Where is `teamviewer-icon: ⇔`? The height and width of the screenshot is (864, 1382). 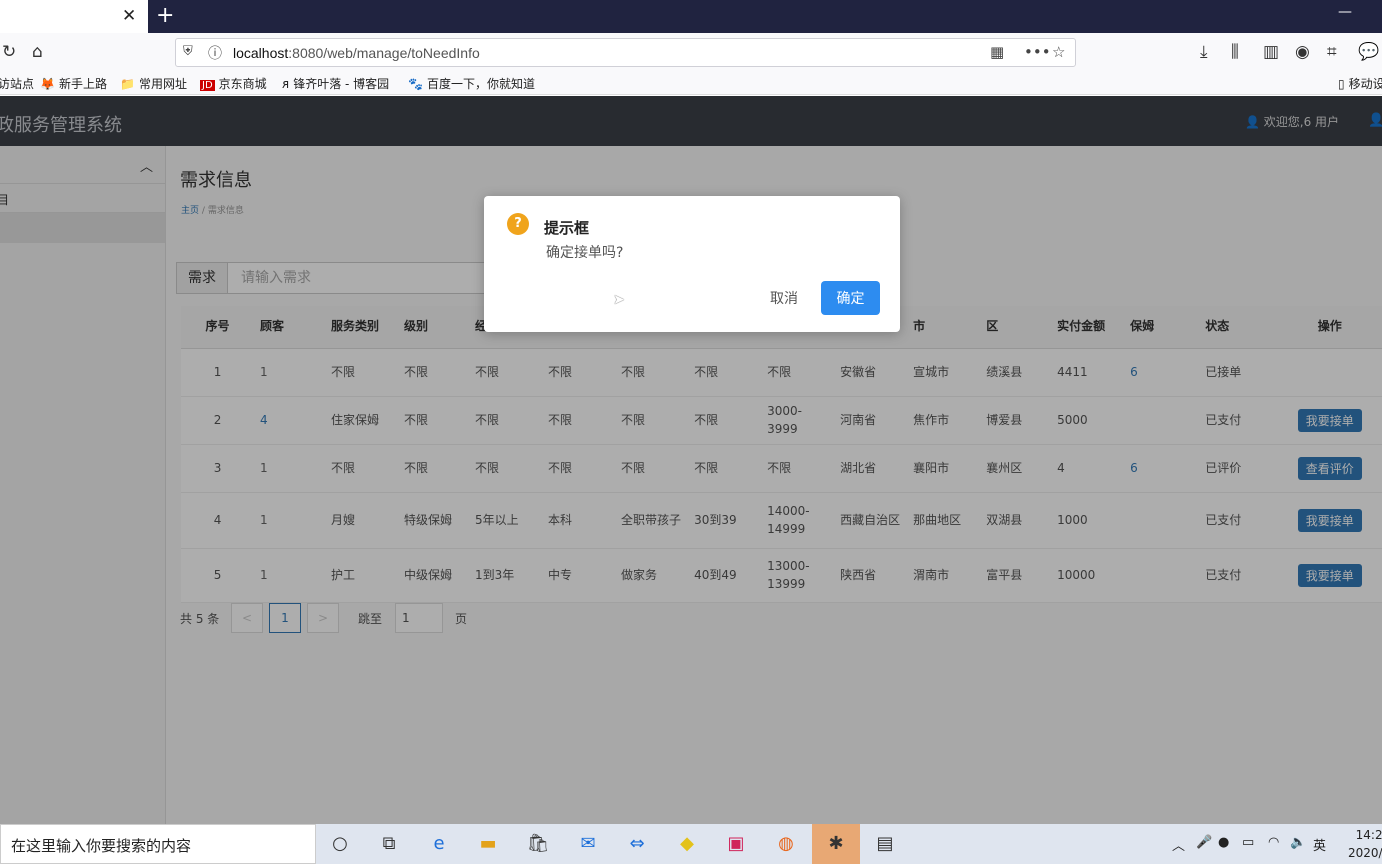
teamviewer-icon: ⇔ is located at coordinates (637, 844).